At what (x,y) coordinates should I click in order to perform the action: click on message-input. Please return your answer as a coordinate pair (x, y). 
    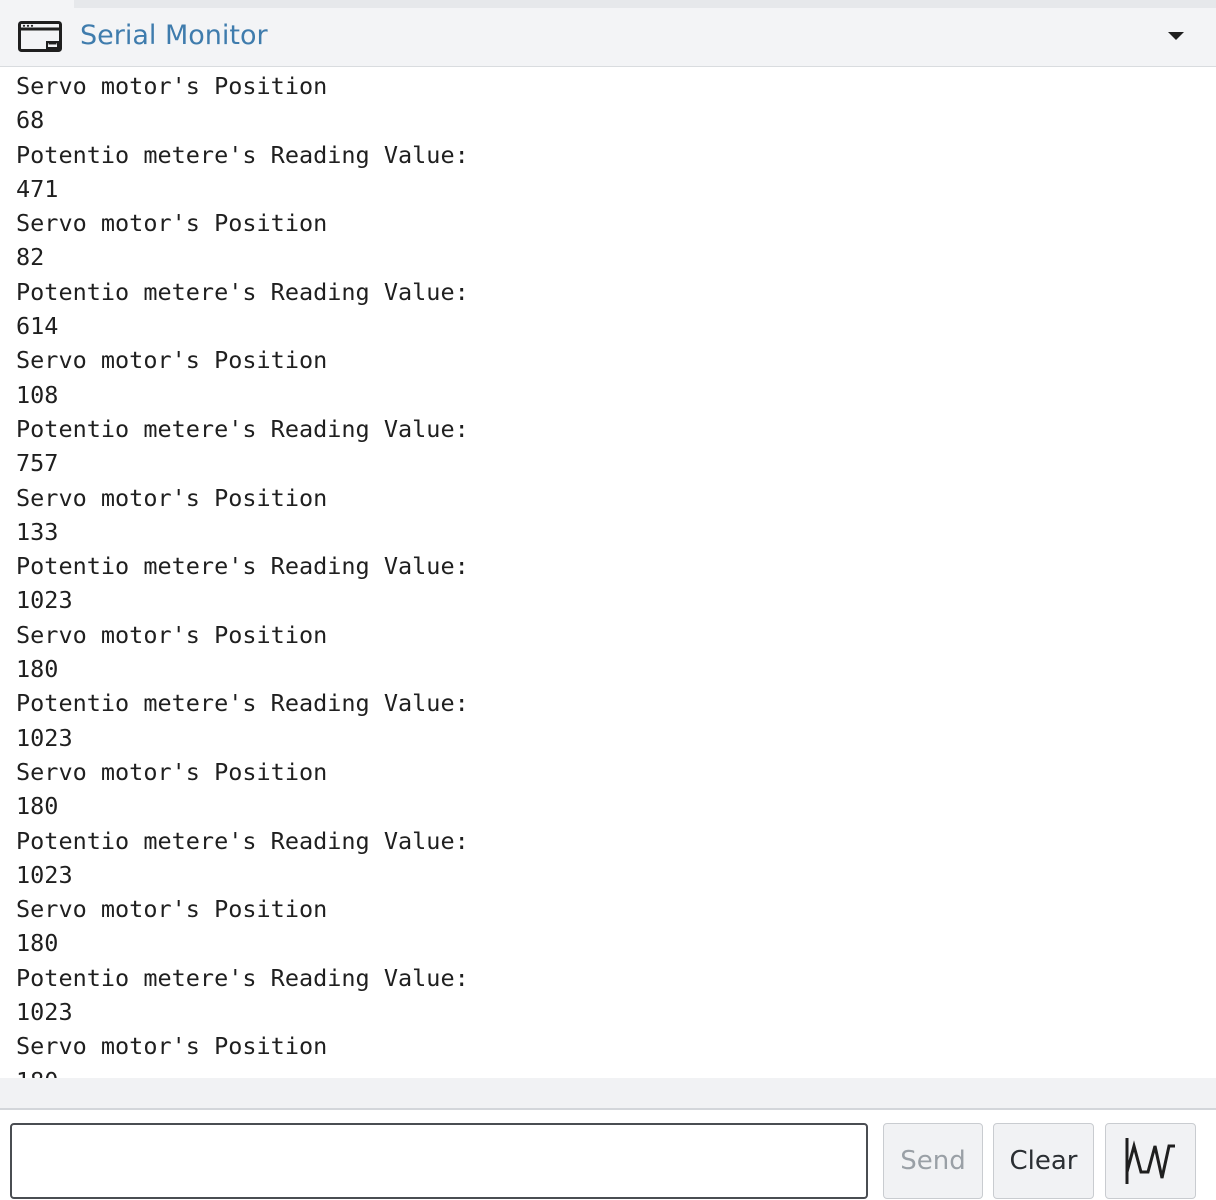
    Looking at the image, I should click on (439, 1161).